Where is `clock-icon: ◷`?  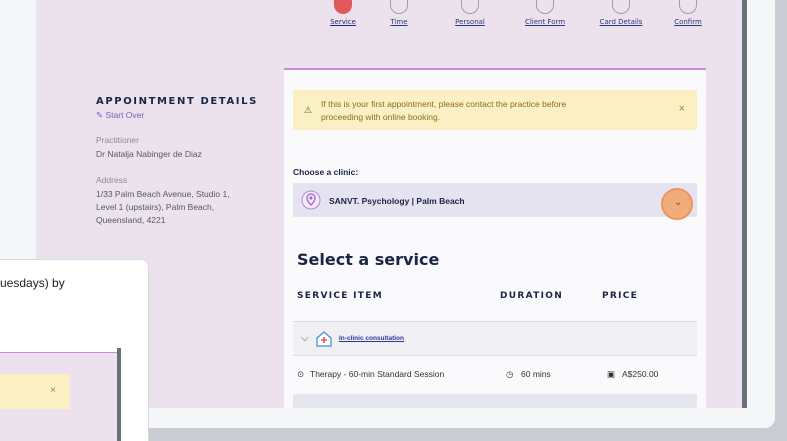 clock-icon: ◷ is located at coordinates (510, 374).